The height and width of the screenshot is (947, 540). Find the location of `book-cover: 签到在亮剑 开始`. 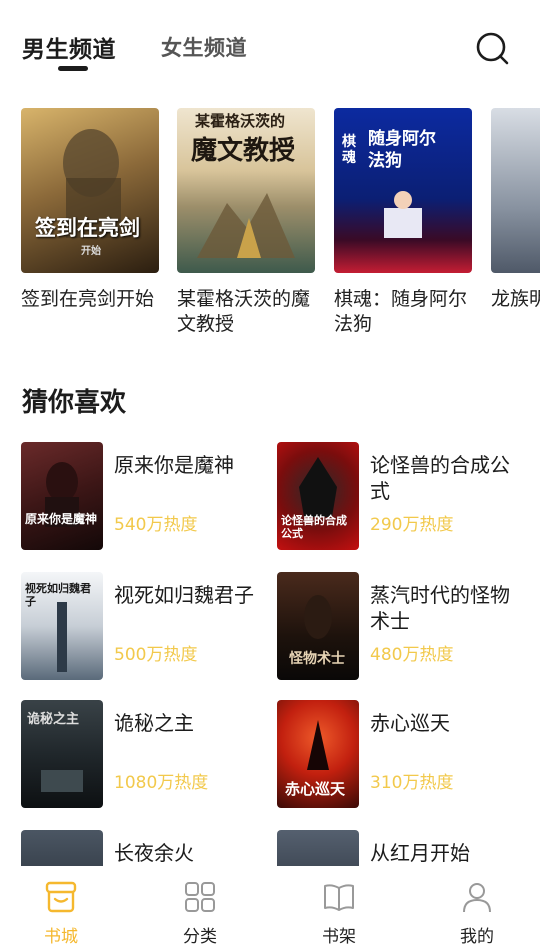

book-cover: 签到在亮剑 开始 is located at coordinates (90, 190).